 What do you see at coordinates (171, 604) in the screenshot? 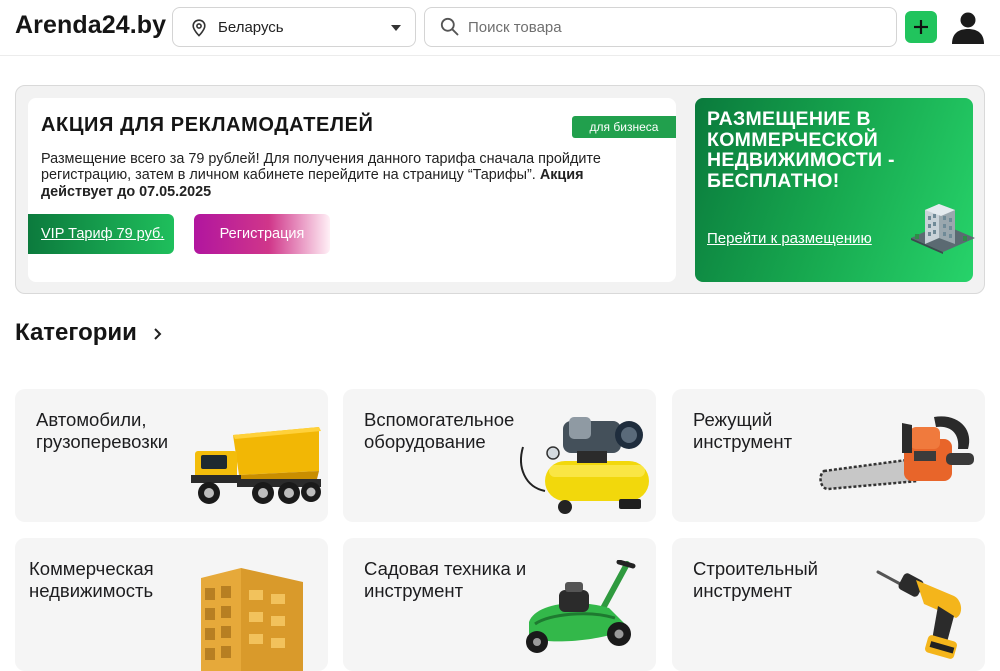
I see `category-card-commercial-property: Коммерческая недвижимость` at bounding box center [171, 604].